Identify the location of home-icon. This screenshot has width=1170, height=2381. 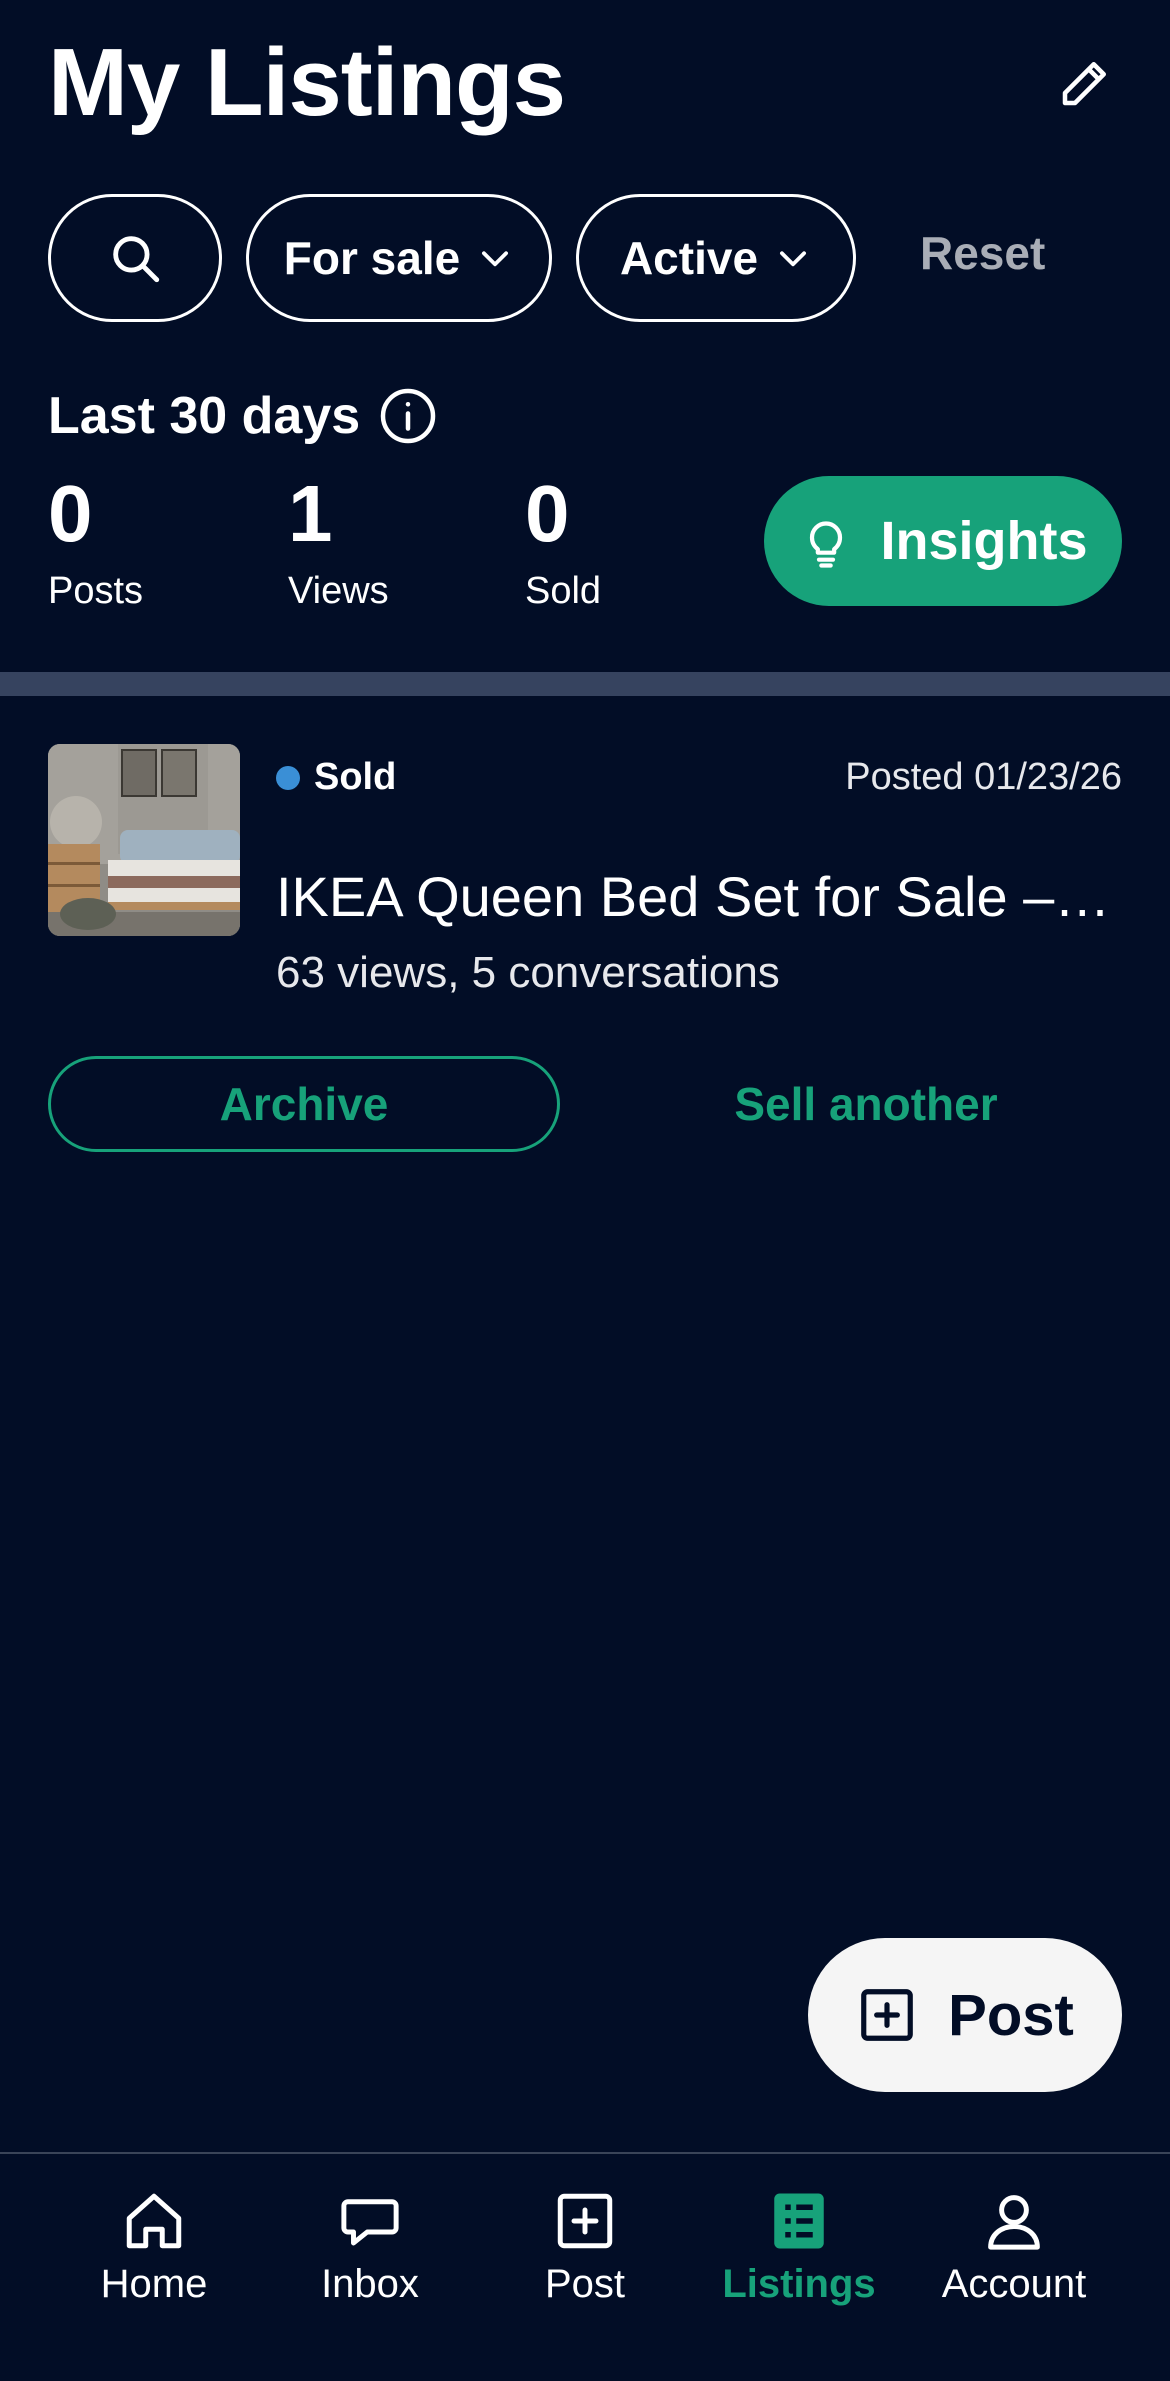
(154, 2221).